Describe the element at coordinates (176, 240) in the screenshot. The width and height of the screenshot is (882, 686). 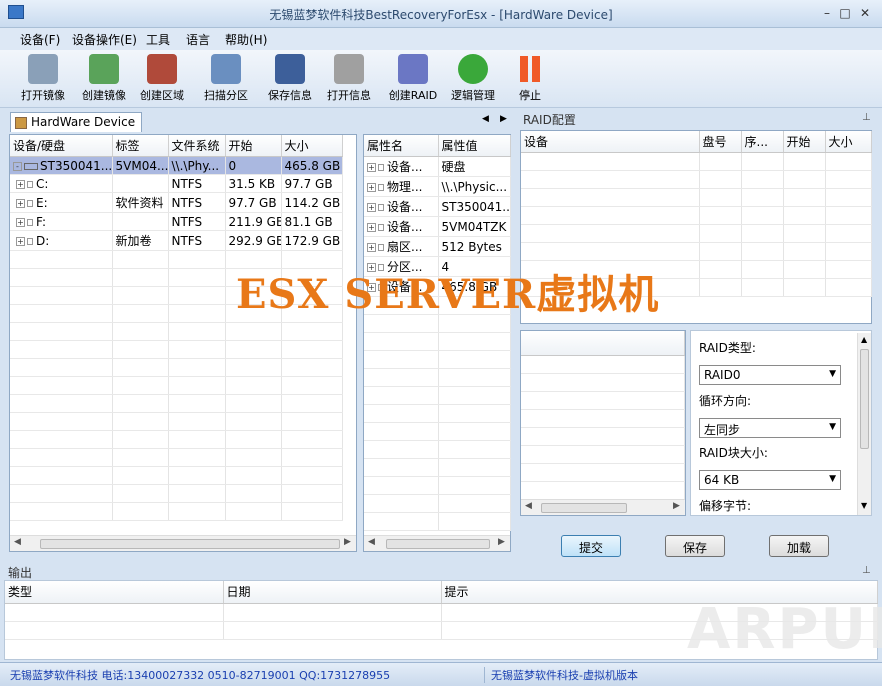
I see `table-row: + D: 新加卷 NTFS 292.9 GB 172.9 GB` at that location.